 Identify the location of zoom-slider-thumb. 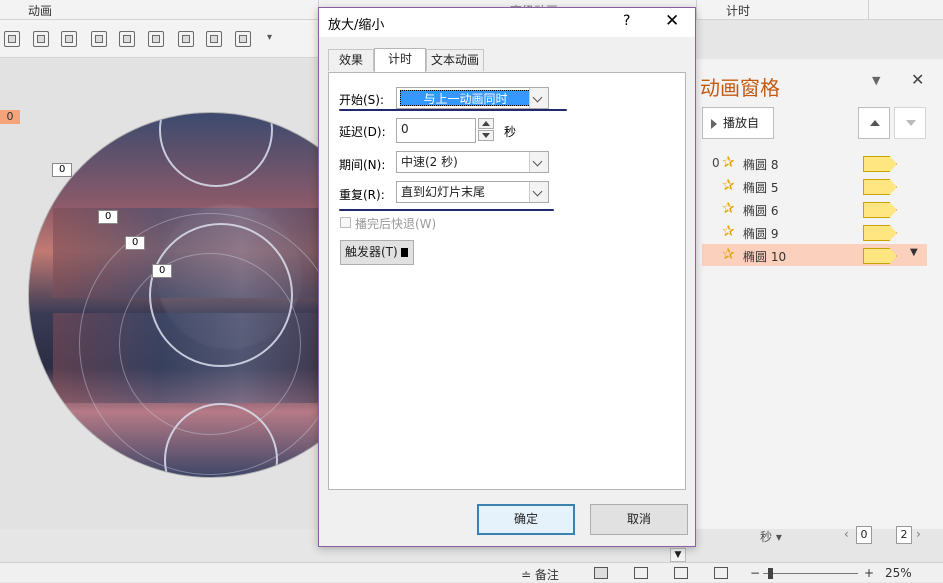
(770, 573).